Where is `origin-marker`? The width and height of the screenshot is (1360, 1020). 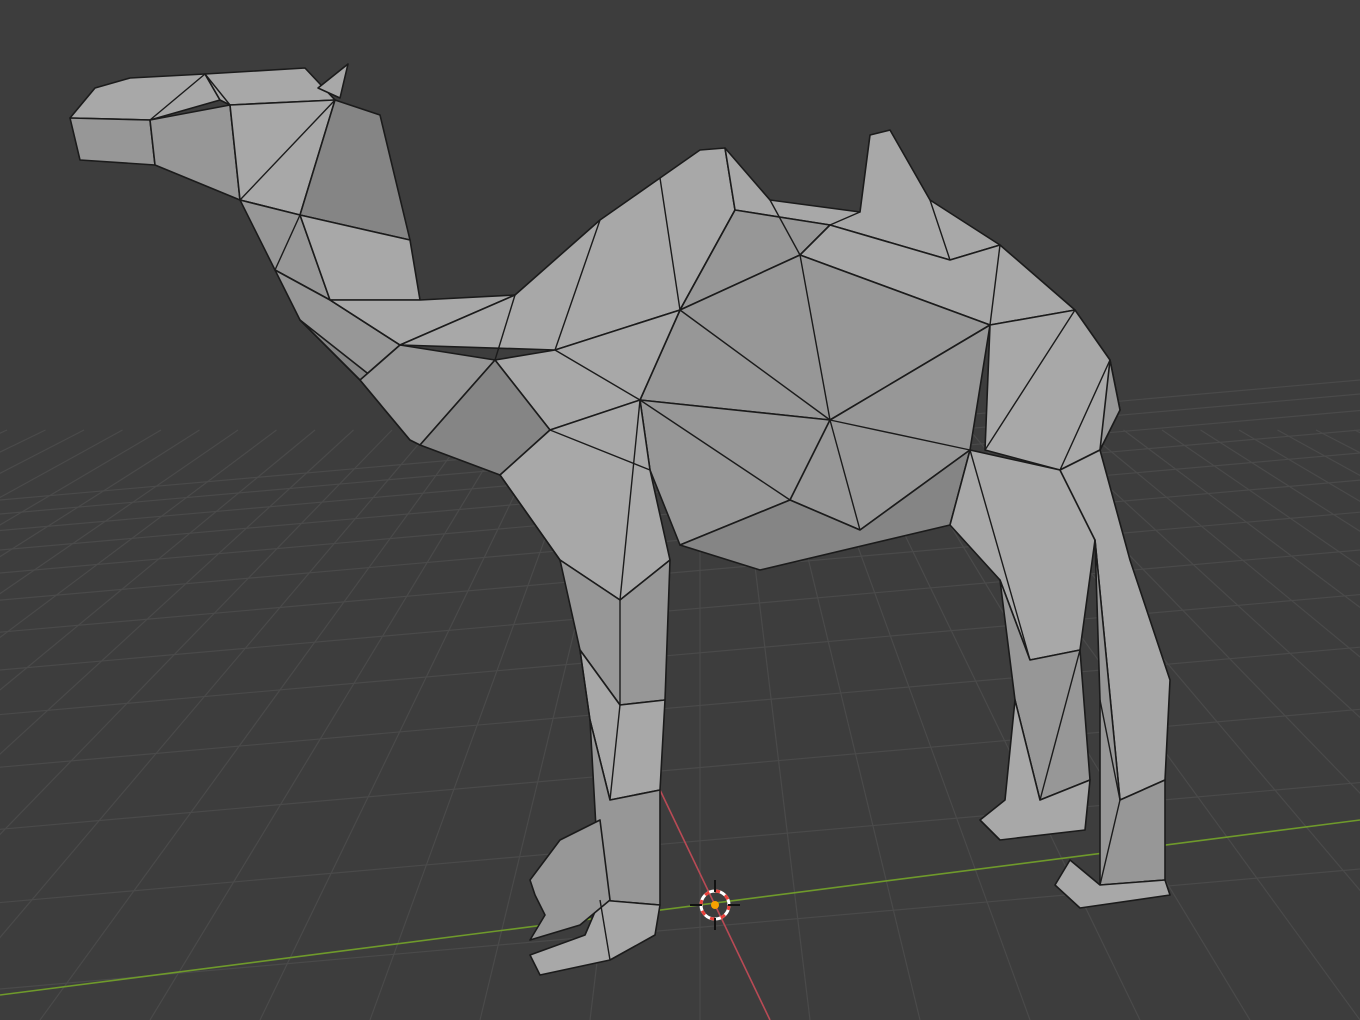
origin-marker is located at coordinates (715, 905).